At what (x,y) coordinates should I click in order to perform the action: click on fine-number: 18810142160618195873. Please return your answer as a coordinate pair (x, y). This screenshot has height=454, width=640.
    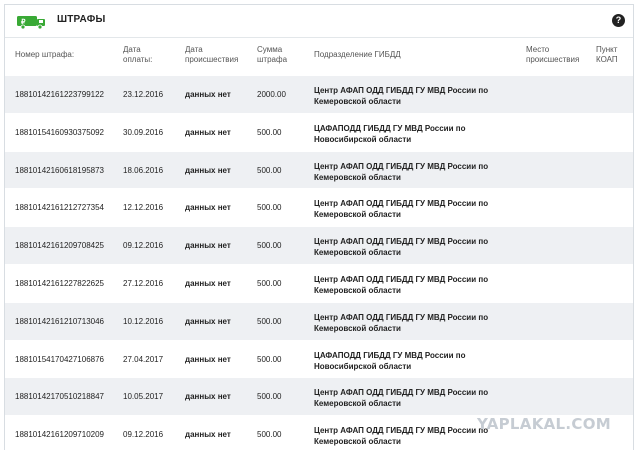
    Looking at the image, I should click on (59, 170).